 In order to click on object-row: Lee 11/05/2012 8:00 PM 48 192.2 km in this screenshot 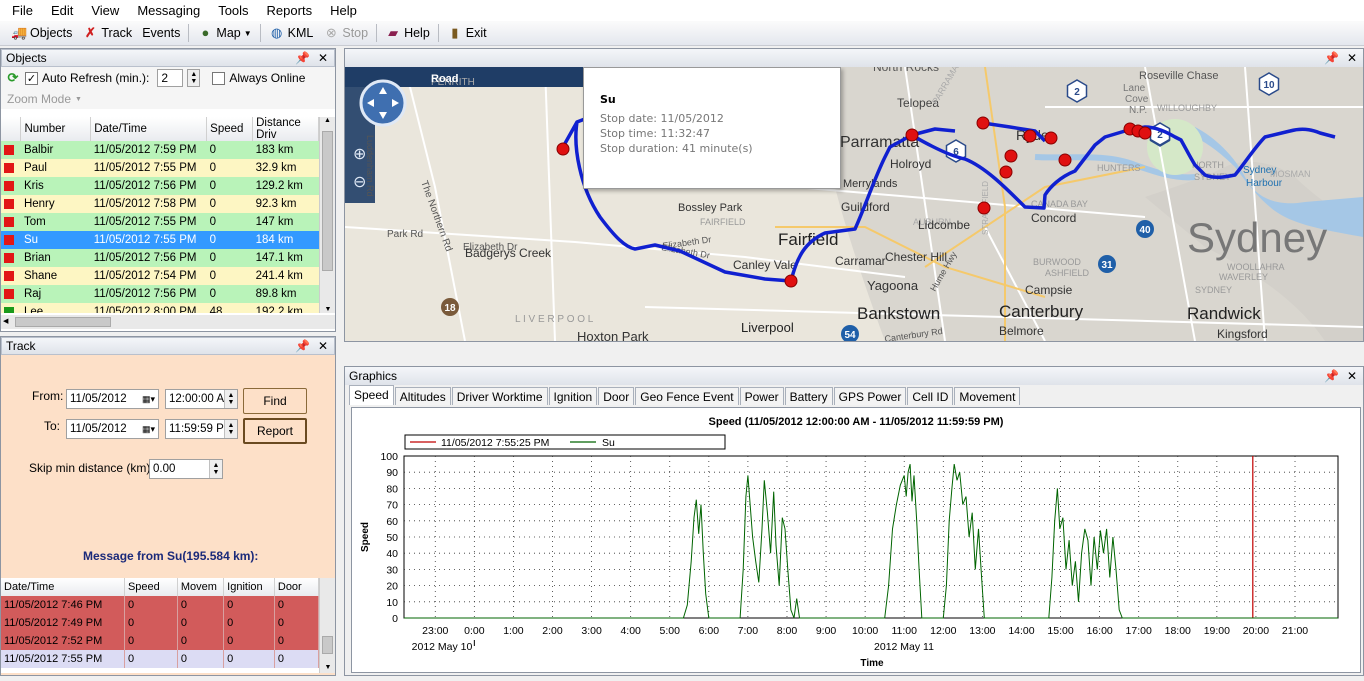, I will do `click(160, 308)`.